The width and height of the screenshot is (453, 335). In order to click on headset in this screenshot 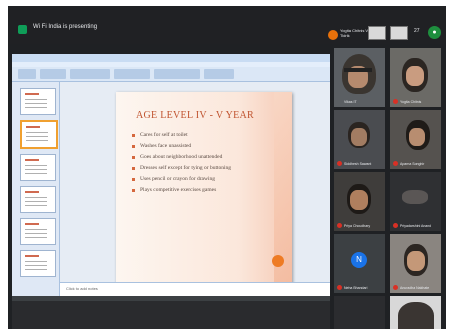, I will do `click(358, 70)`.